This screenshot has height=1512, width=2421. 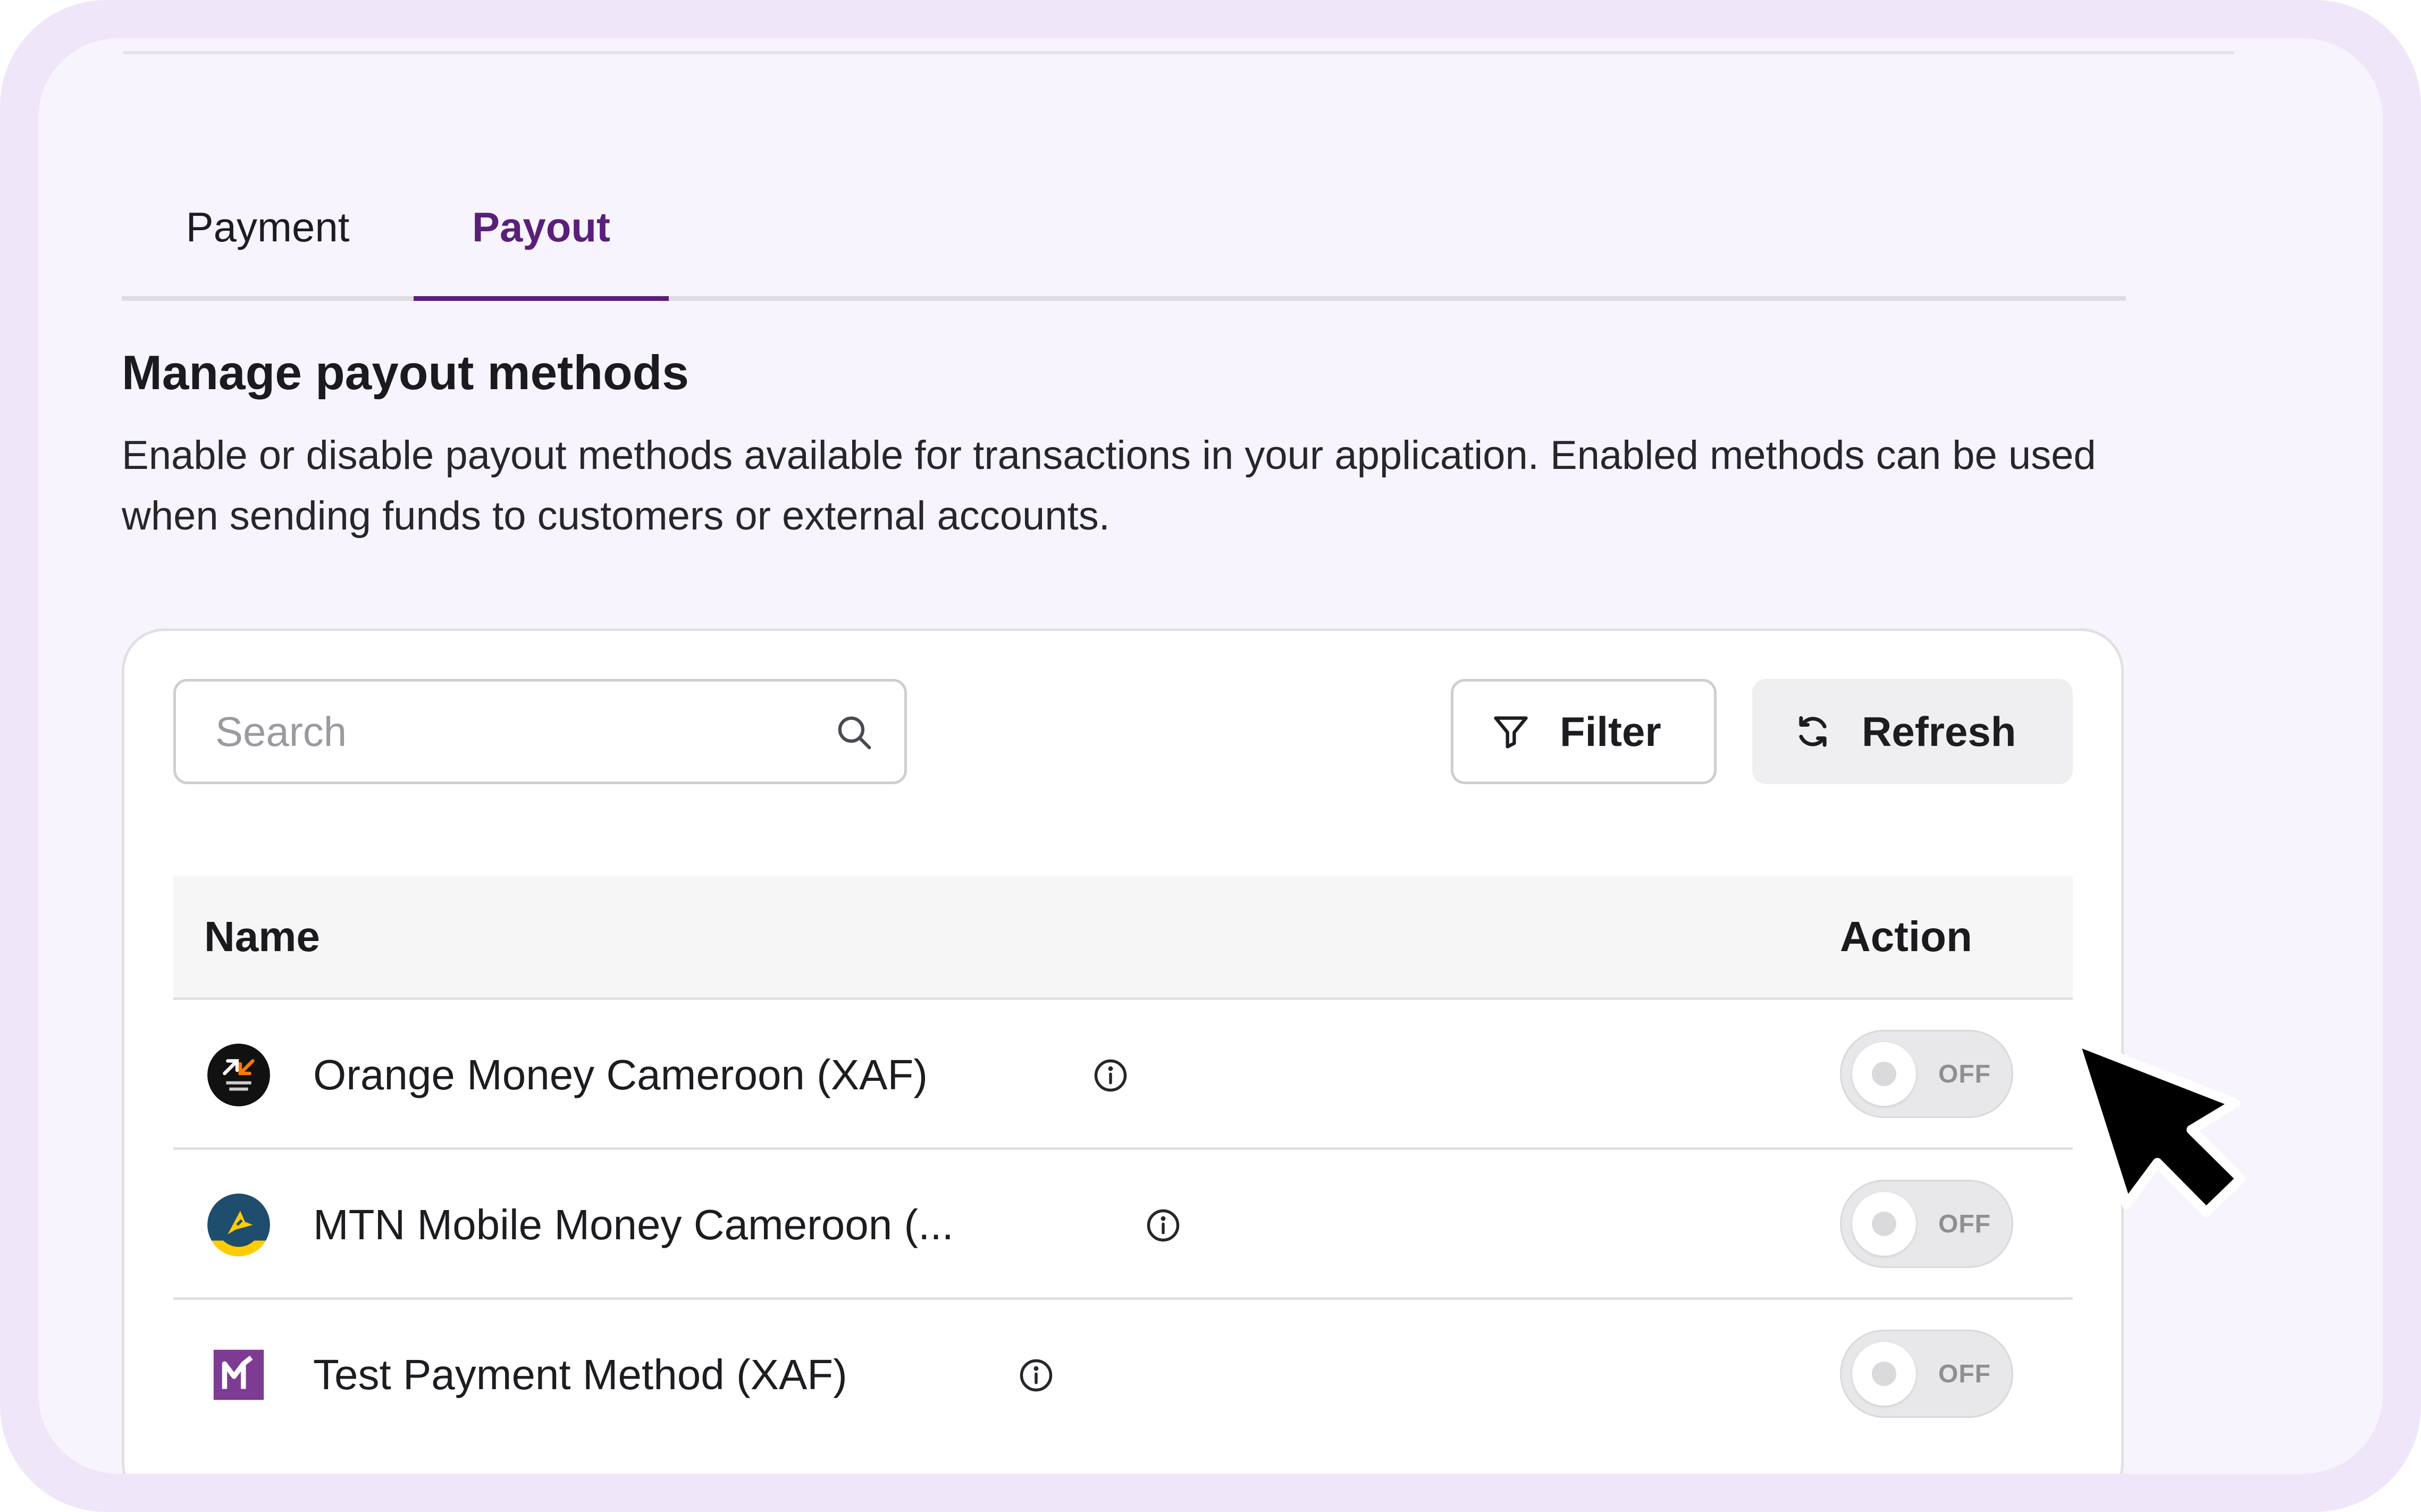 What do you see at coordinates (1813, 731) in the screenshot?
I see `refresh-icon` at bounding box center [1813, 731].